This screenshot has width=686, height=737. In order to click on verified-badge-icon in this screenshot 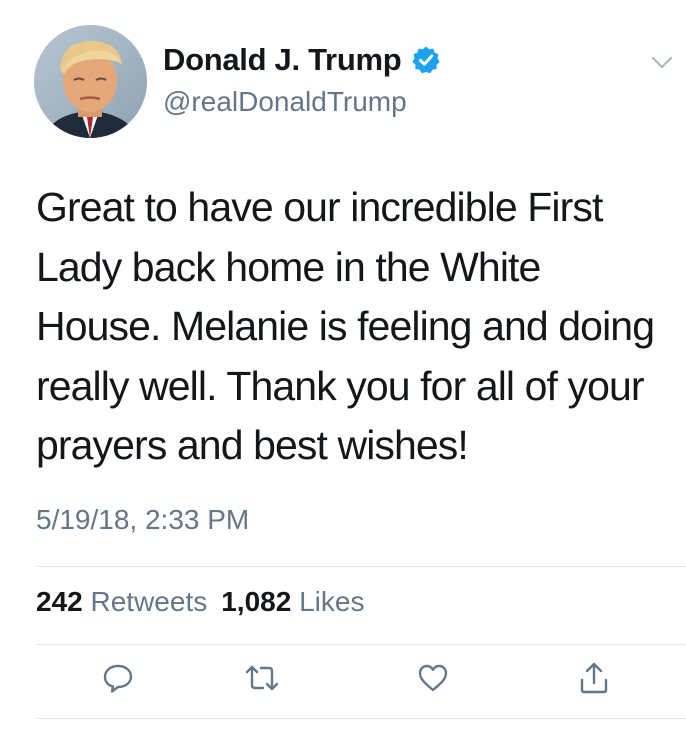, I will do `click(426, 60)`.